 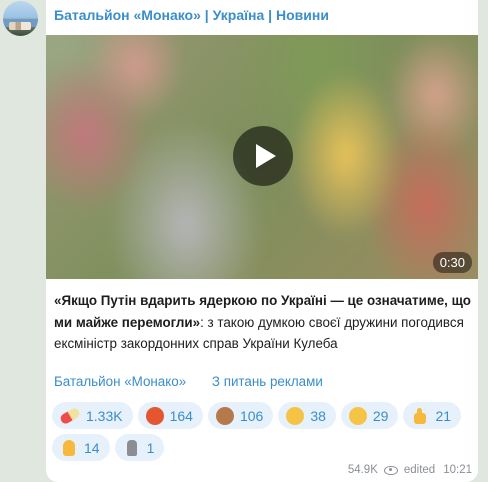 What do you see at coordinates (419, 470) in the screenshot?
I see `edited-label: edited` at bounding box center [419, 470].